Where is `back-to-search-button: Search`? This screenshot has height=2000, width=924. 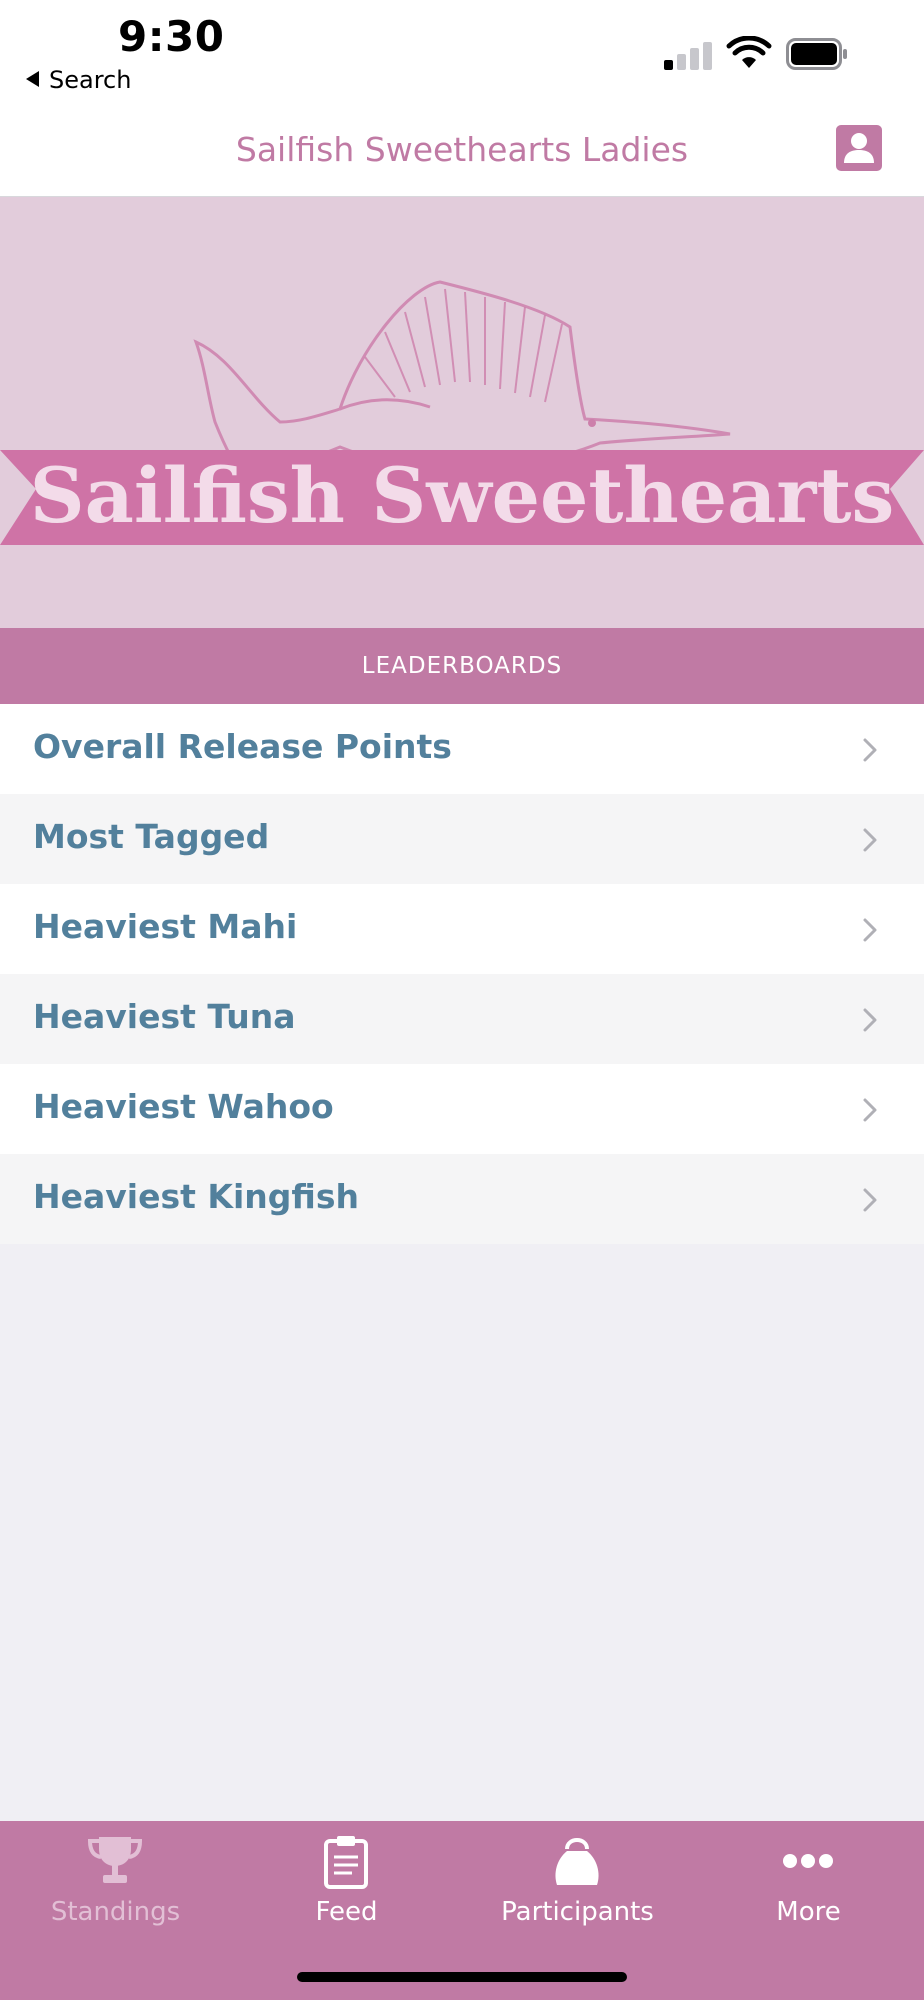 back-to-search-button: Search is located at coordinates (78, 80).